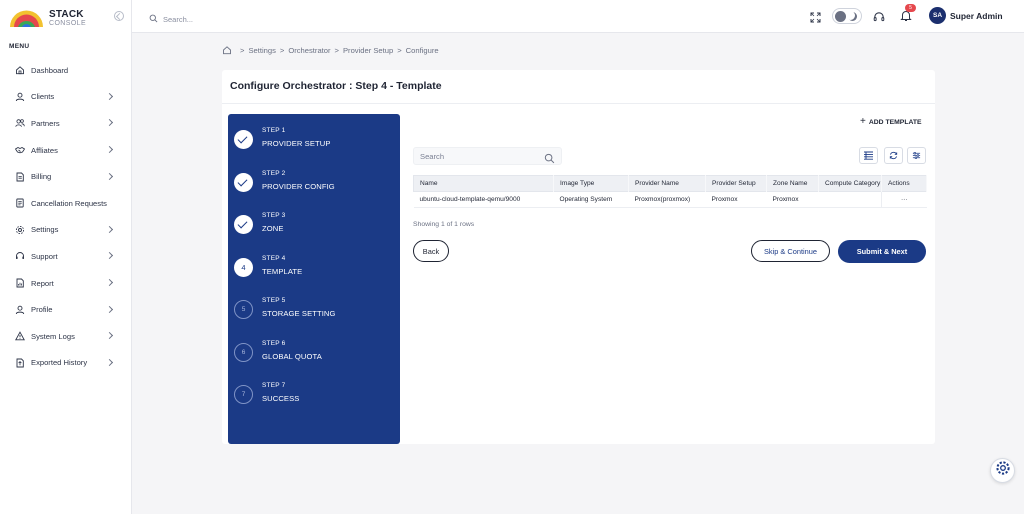 The width and height of the screenshot is (1024, 514). Describe the element at coordinates (314, 394) in the screenshot. I see `step-7: 7 STEP 7 SUCCESS` at that location.